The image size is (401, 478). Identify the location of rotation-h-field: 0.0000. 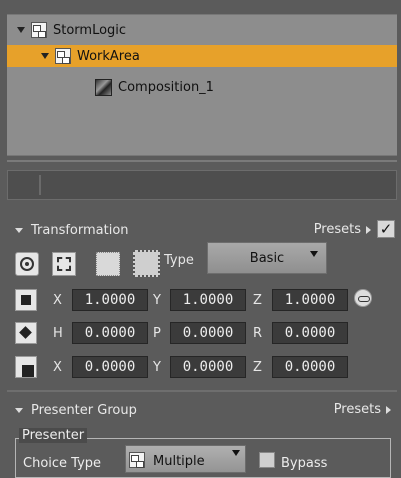
(110, 333).